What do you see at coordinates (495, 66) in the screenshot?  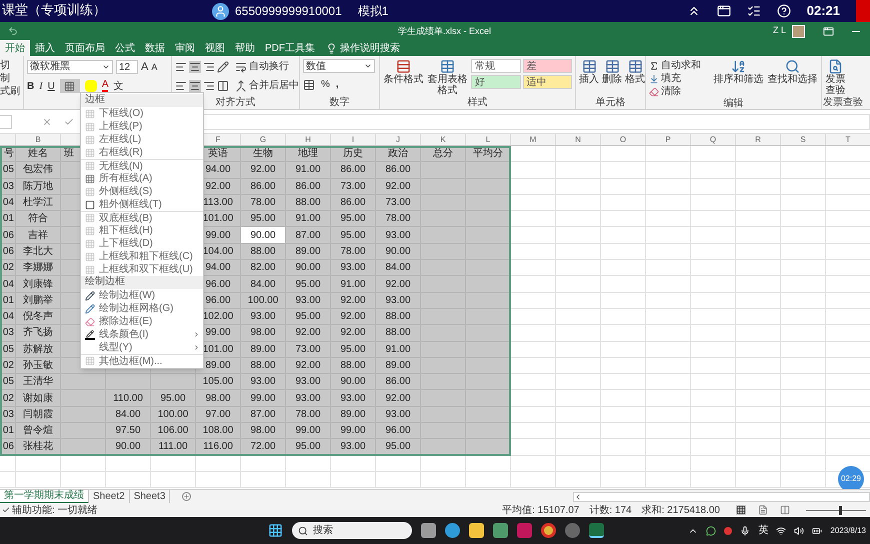 I see `cell-style: 常规` at bounding box center [495, 66].